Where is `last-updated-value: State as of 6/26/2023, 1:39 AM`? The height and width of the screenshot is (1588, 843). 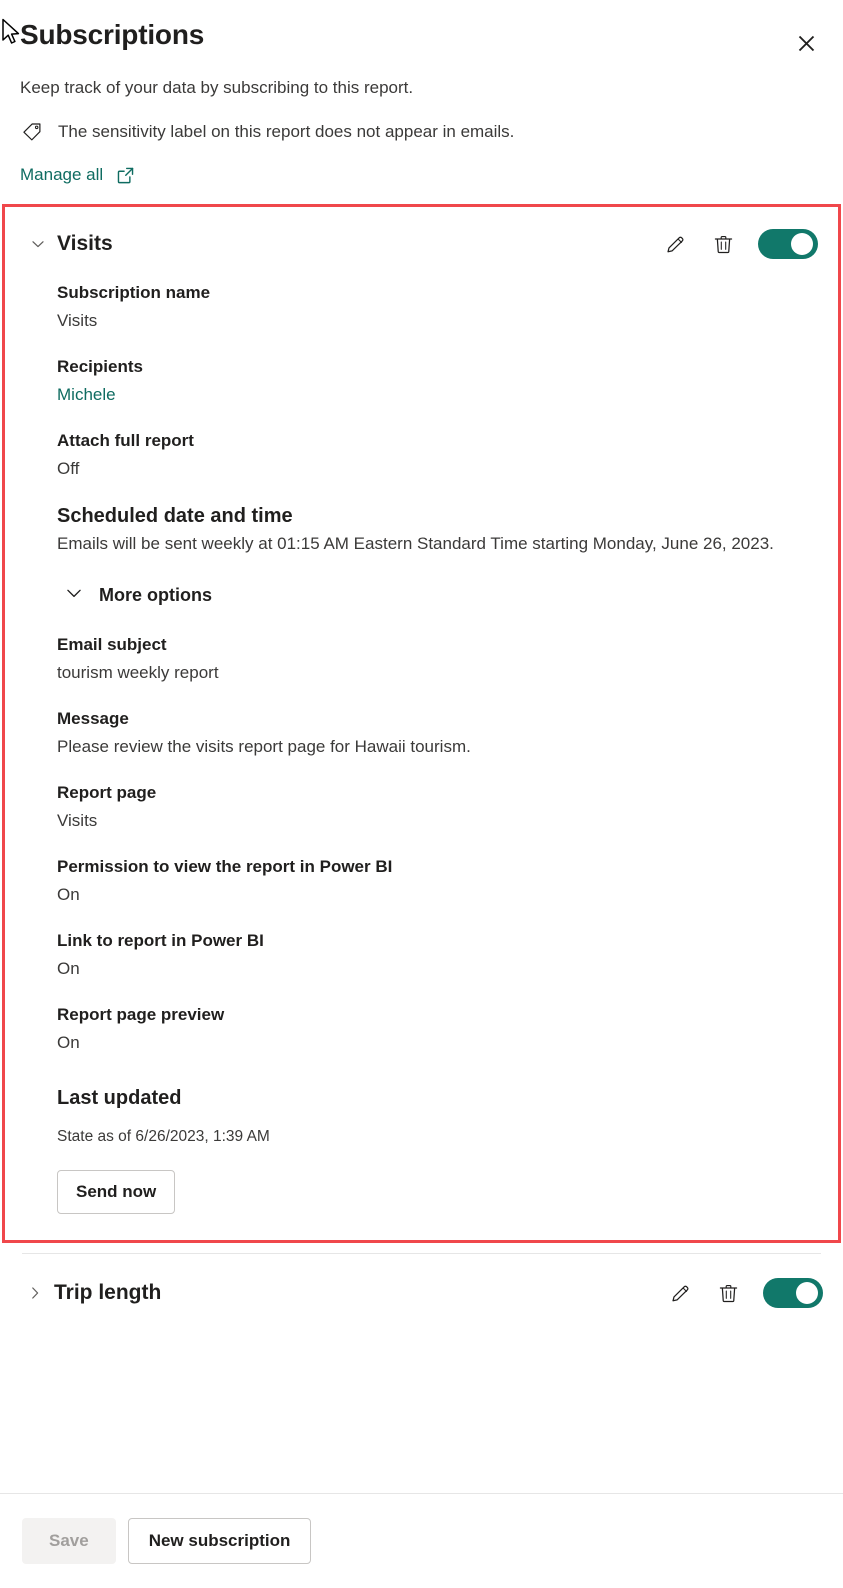 last-updated-value: State as of 6/26/2023, 1:39 AM is located at coordinates (163, 1136).